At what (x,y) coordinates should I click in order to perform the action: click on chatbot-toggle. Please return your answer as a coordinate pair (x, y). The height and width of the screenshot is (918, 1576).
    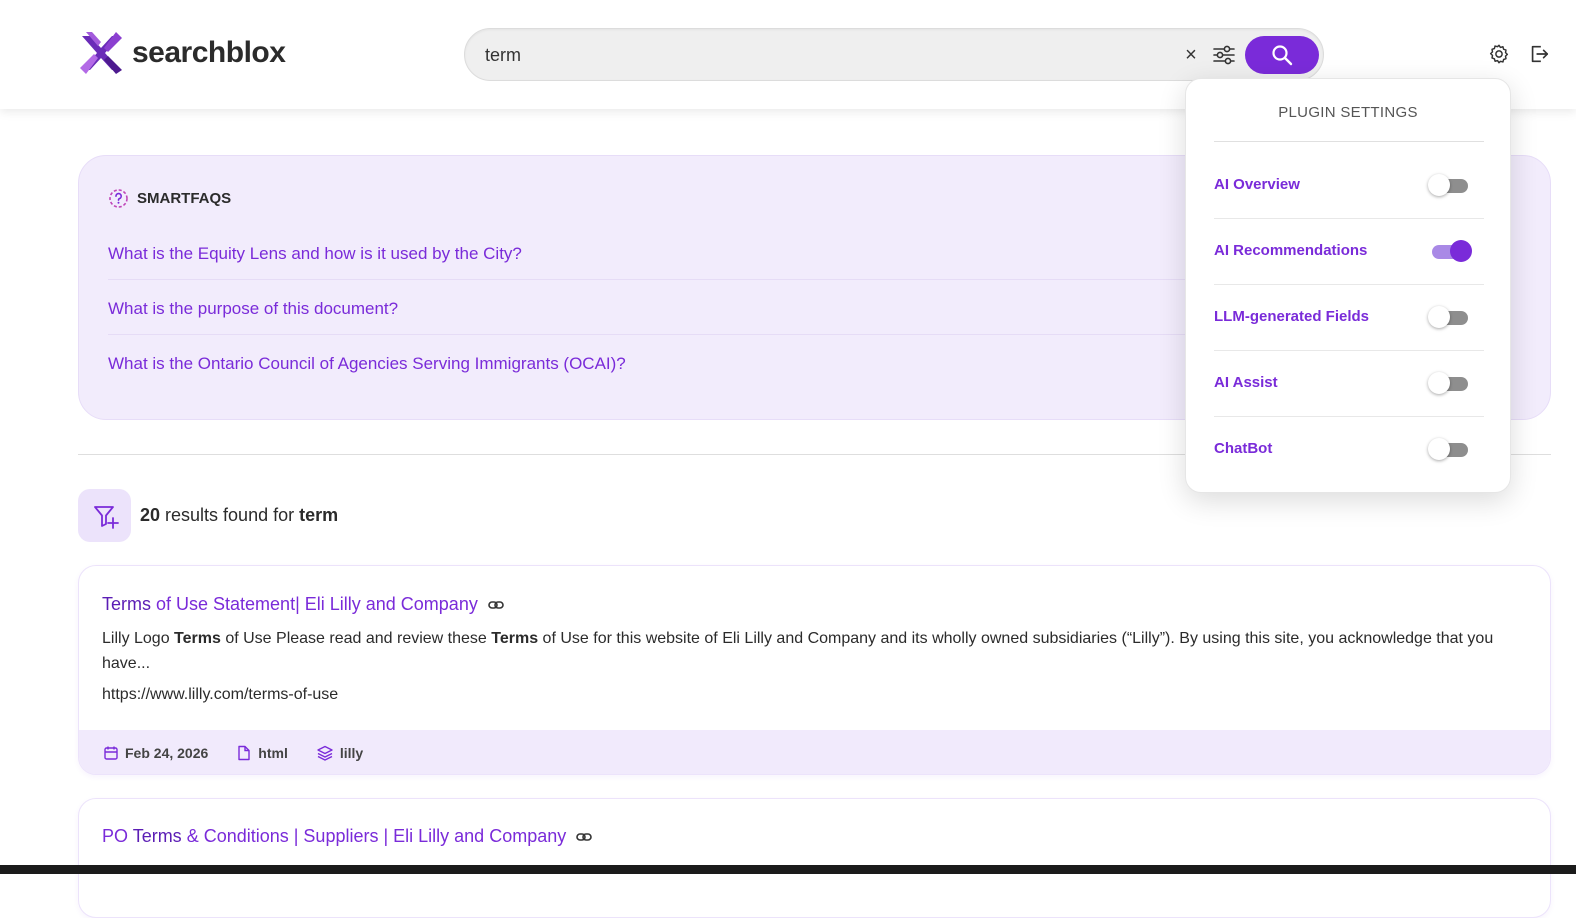
    Looking at the image, I should click on (1449, 449).